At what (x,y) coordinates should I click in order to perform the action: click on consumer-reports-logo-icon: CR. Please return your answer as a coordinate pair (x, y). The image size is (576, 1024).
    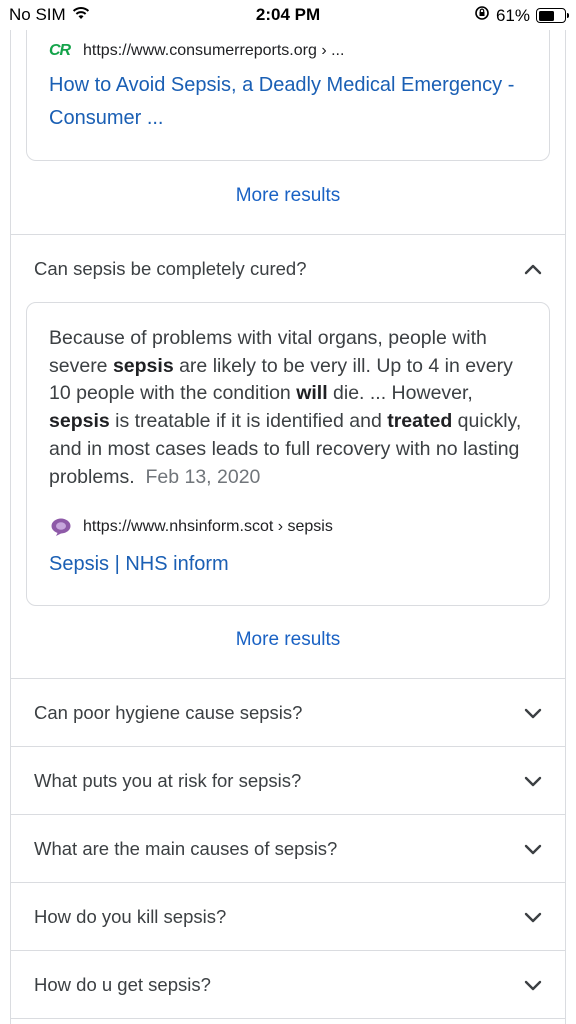
    Looking at the image, I should click on (60, 50).